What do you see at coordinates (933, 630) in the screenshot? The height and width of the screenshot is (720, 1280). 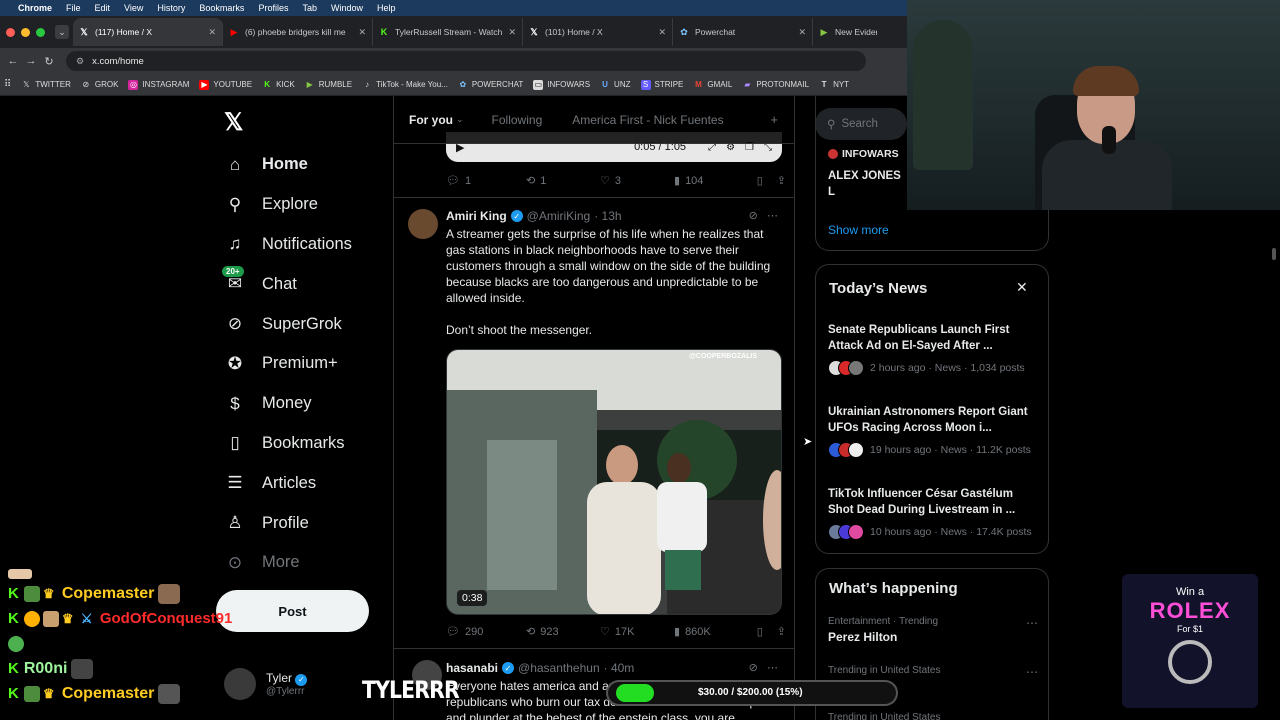 I see `trend-item: Entertainment · Trending Perez Hilton ⋯` at bounding box center [933, 630].